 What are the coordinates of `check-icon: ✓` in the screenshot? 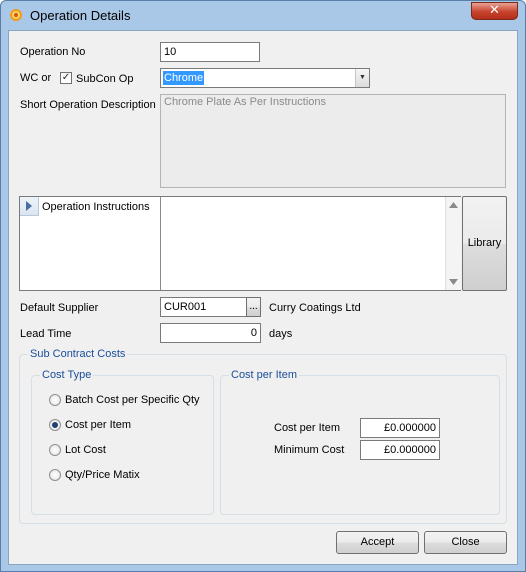 It's located at (66, 77).